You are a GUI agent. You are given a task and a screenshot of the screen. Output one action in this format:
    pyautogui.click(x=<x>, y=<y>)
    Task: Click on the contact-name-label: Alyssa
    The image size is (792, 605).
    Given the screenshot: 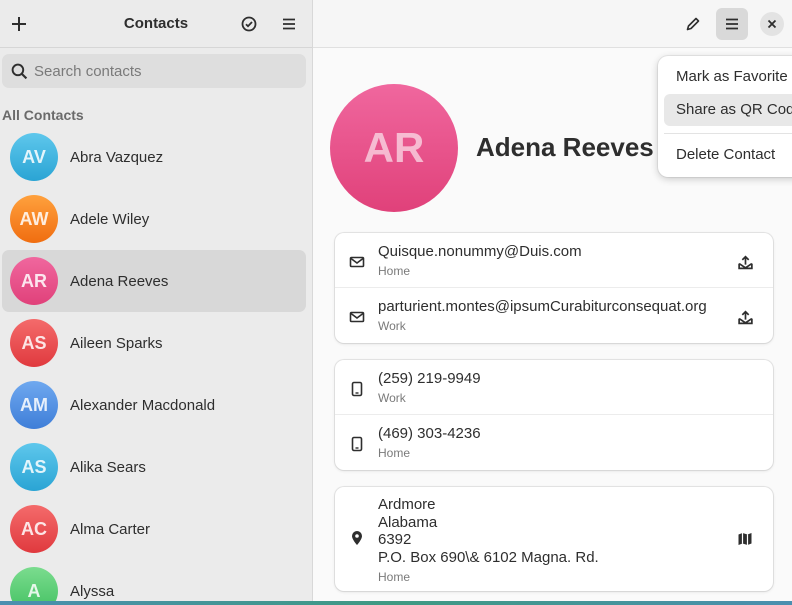 What is the action you would take?
    pyautogui.click(x=92, y=591)
    